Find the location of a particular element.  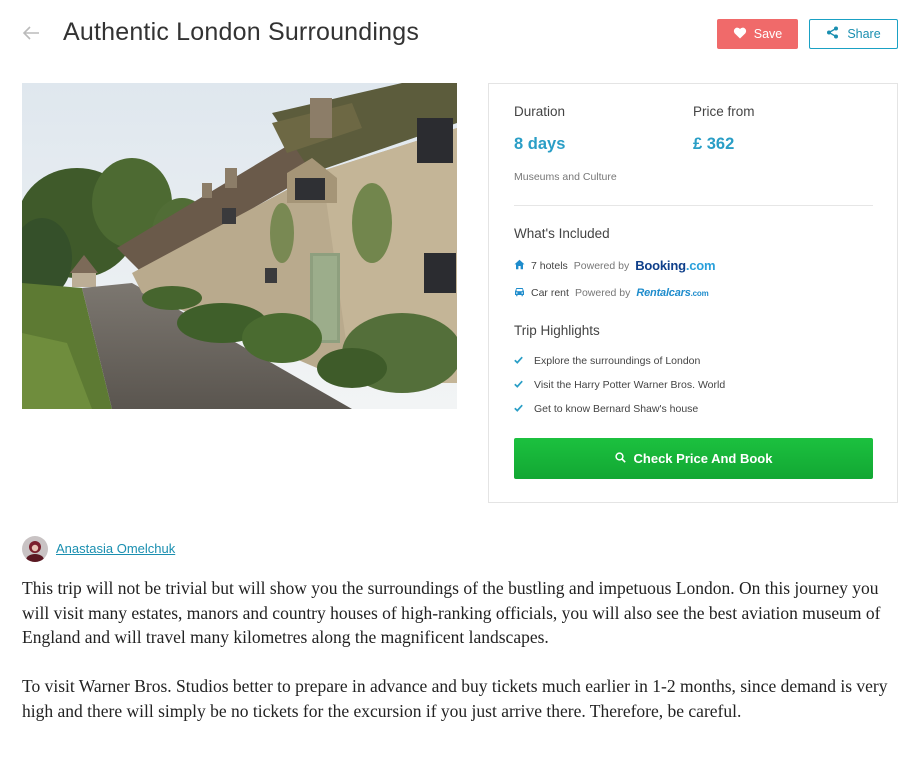

hotels-text: 7 hotels is located at coordinates (549, 265).